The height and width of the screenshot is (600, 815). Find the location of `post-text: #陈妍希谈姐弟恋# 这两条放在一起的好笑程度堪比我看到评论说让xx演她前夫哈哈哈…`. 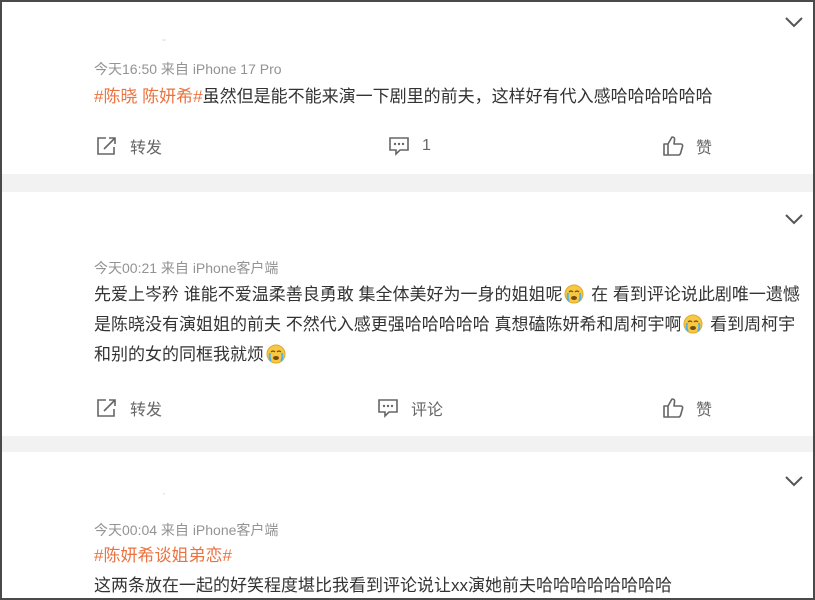

post-text: #陈妍希谈姐弟恋# 这两条放在一起的好笑程度堪比我看到评论说让xx演她前夫哈哈哈… is located at coordinates (450, 569).